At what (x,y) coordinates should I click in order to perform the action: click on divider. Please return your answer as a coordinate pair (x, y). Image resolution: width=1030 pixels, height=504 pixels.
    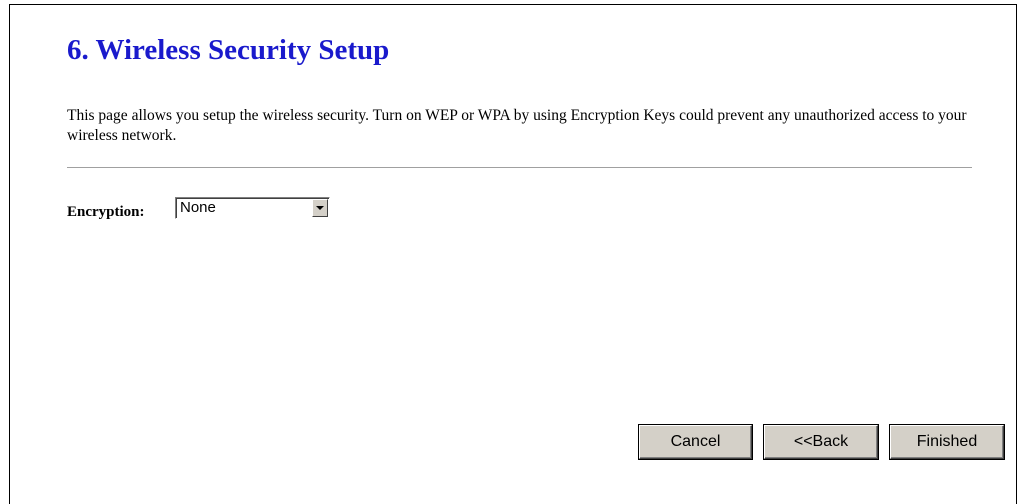
    Looking at the image, I should click on (519, 168).